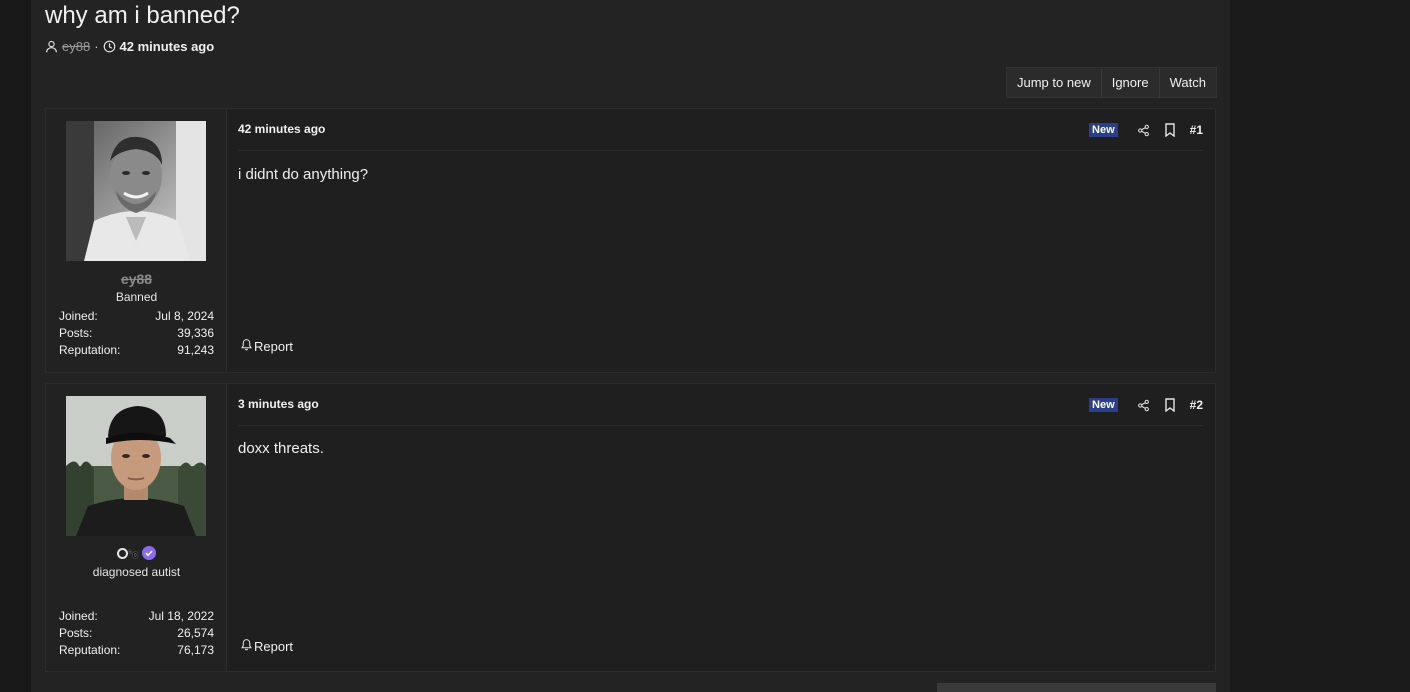  Describe the element at coordinates (281, 129) in the screenshot. I see `post-date-link: 42 minutes ago` at that location.